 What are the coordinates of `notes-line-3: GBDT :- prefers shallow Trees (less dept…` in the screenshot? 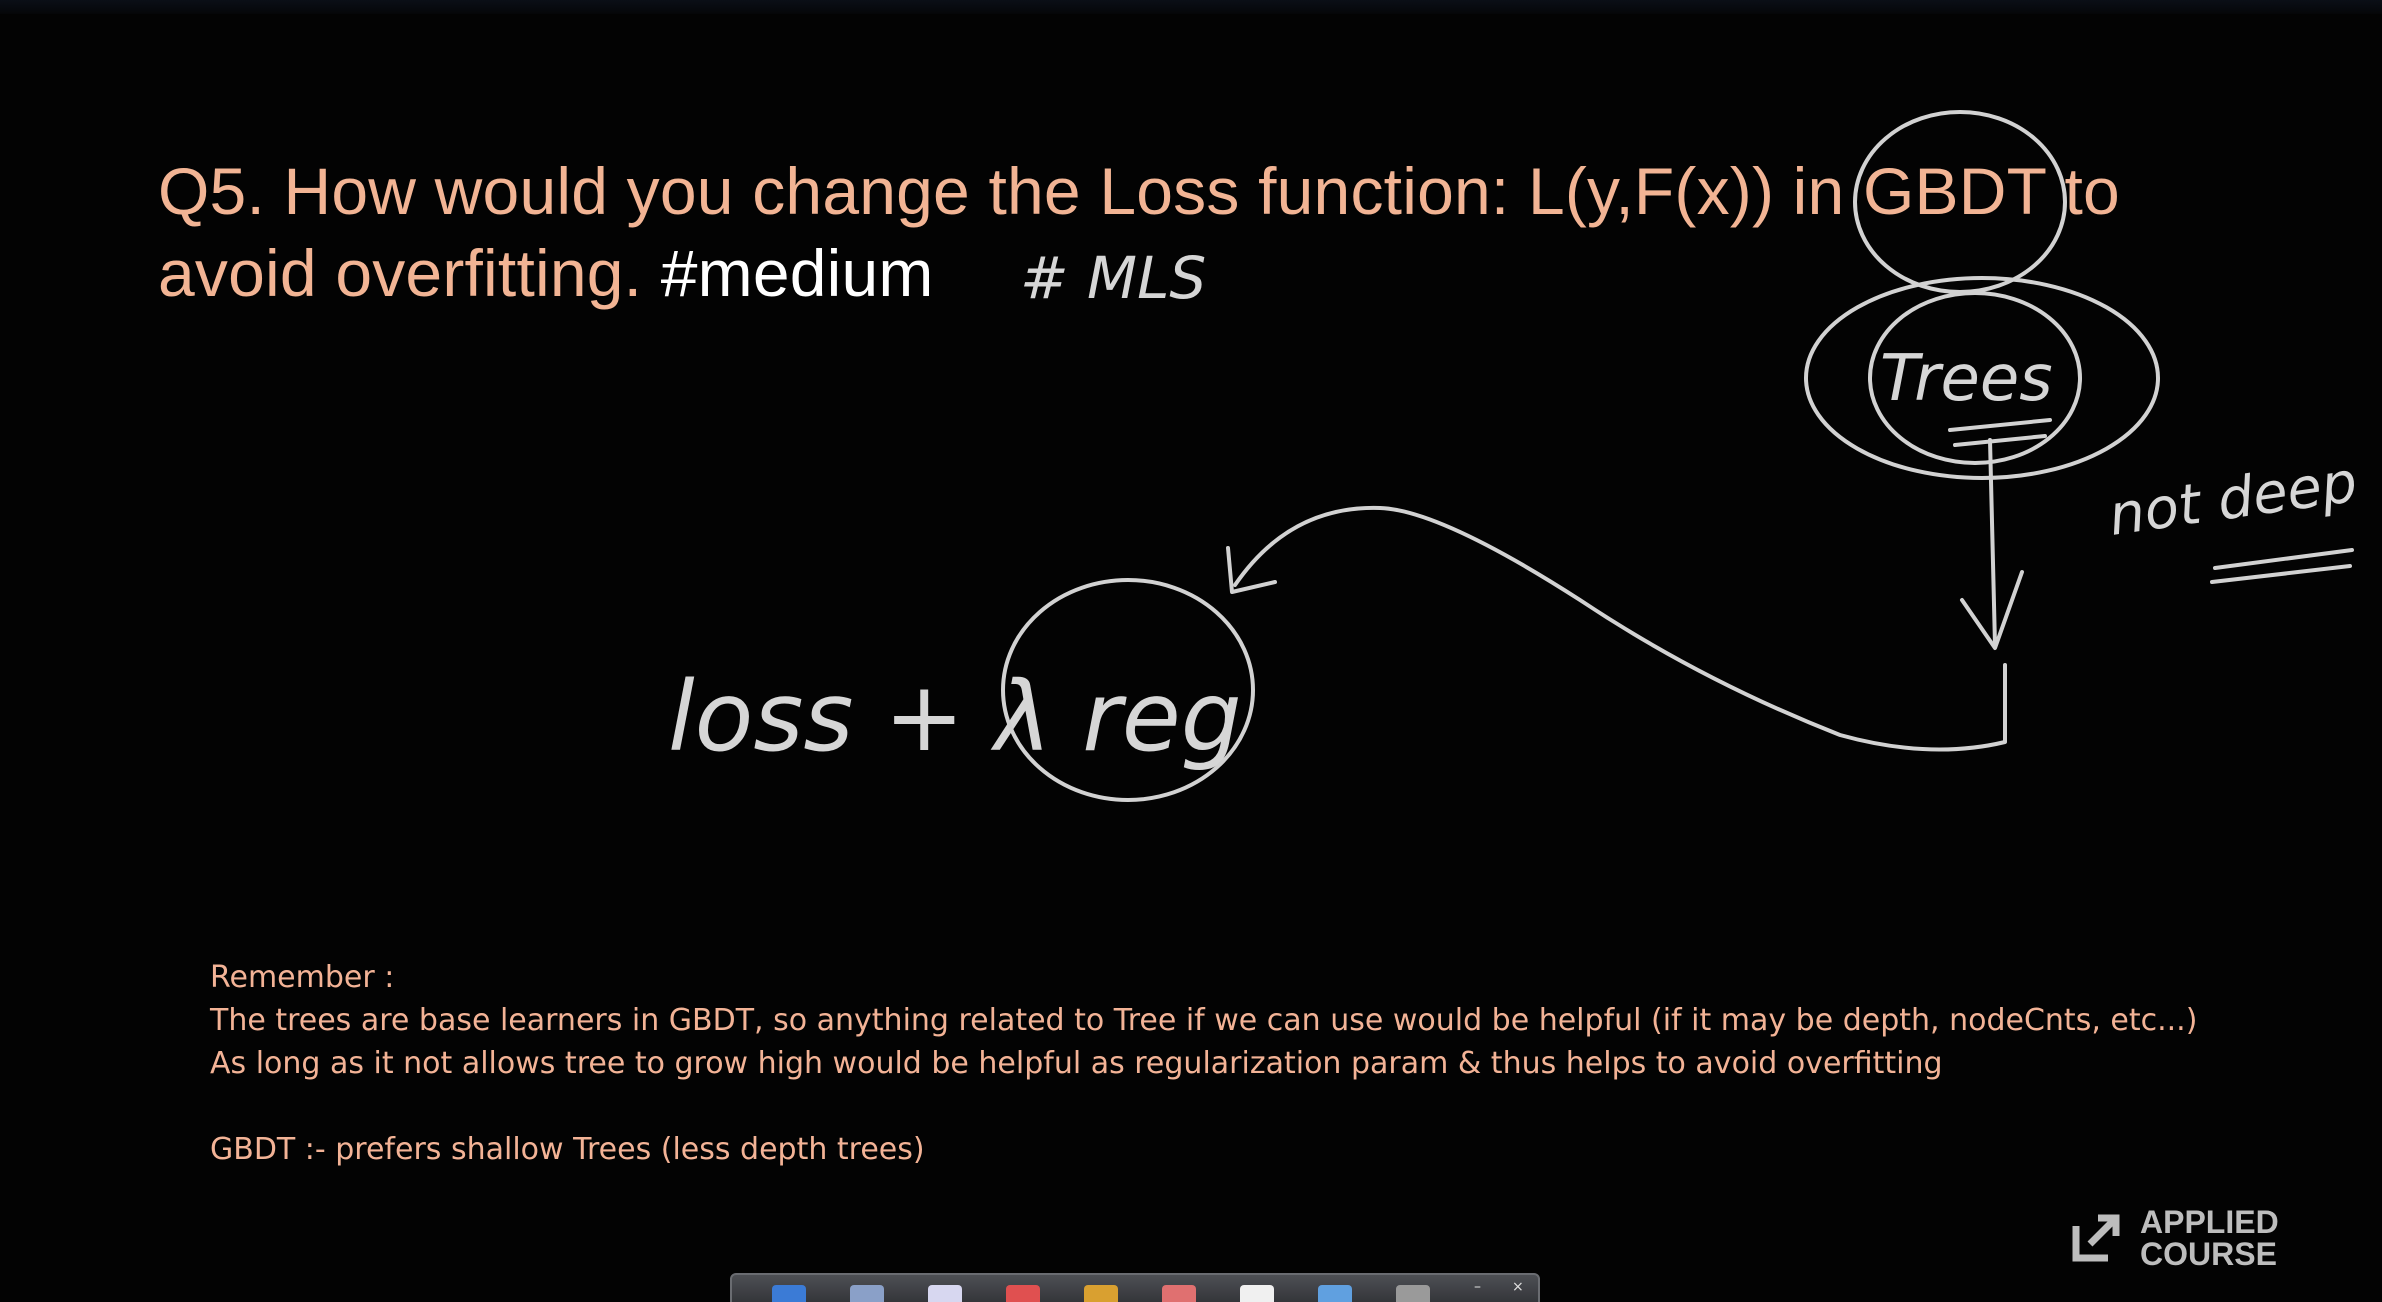 It's located at (567, 1149).